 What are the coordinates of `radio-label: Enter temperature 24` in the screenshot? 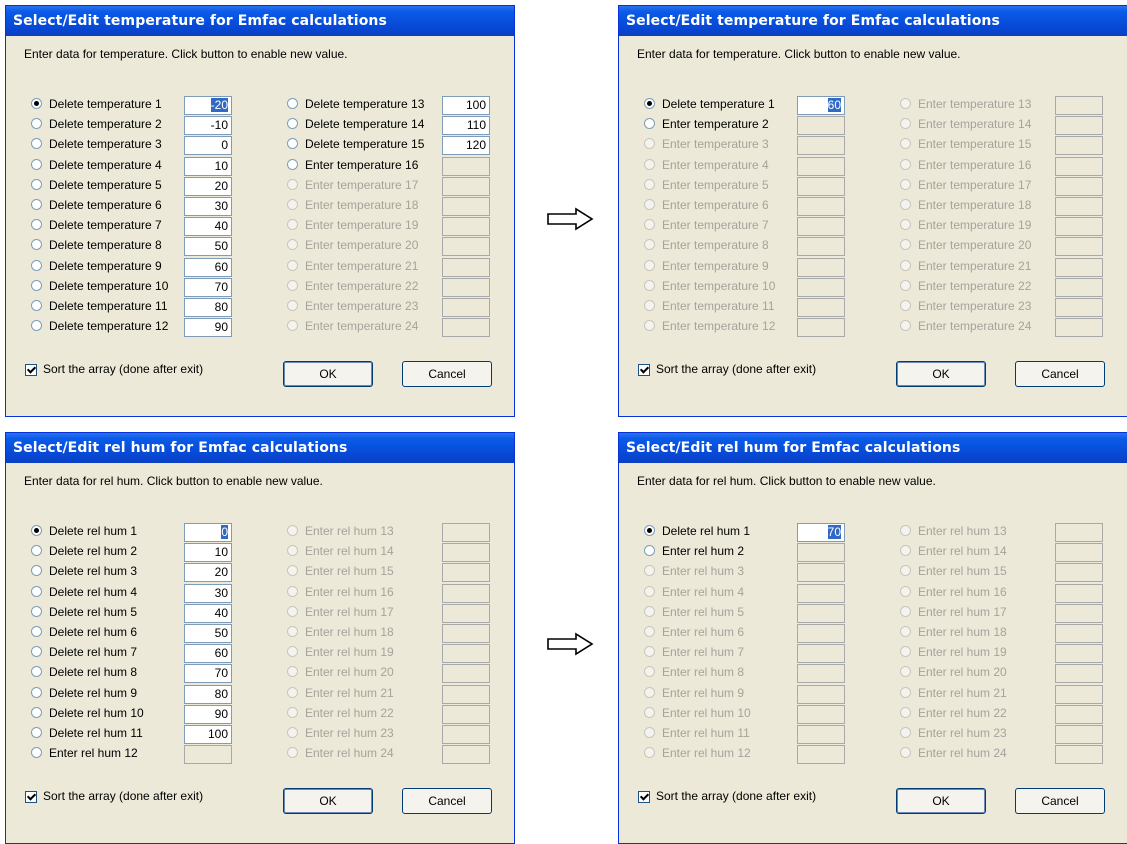 It's located at (362, 326).